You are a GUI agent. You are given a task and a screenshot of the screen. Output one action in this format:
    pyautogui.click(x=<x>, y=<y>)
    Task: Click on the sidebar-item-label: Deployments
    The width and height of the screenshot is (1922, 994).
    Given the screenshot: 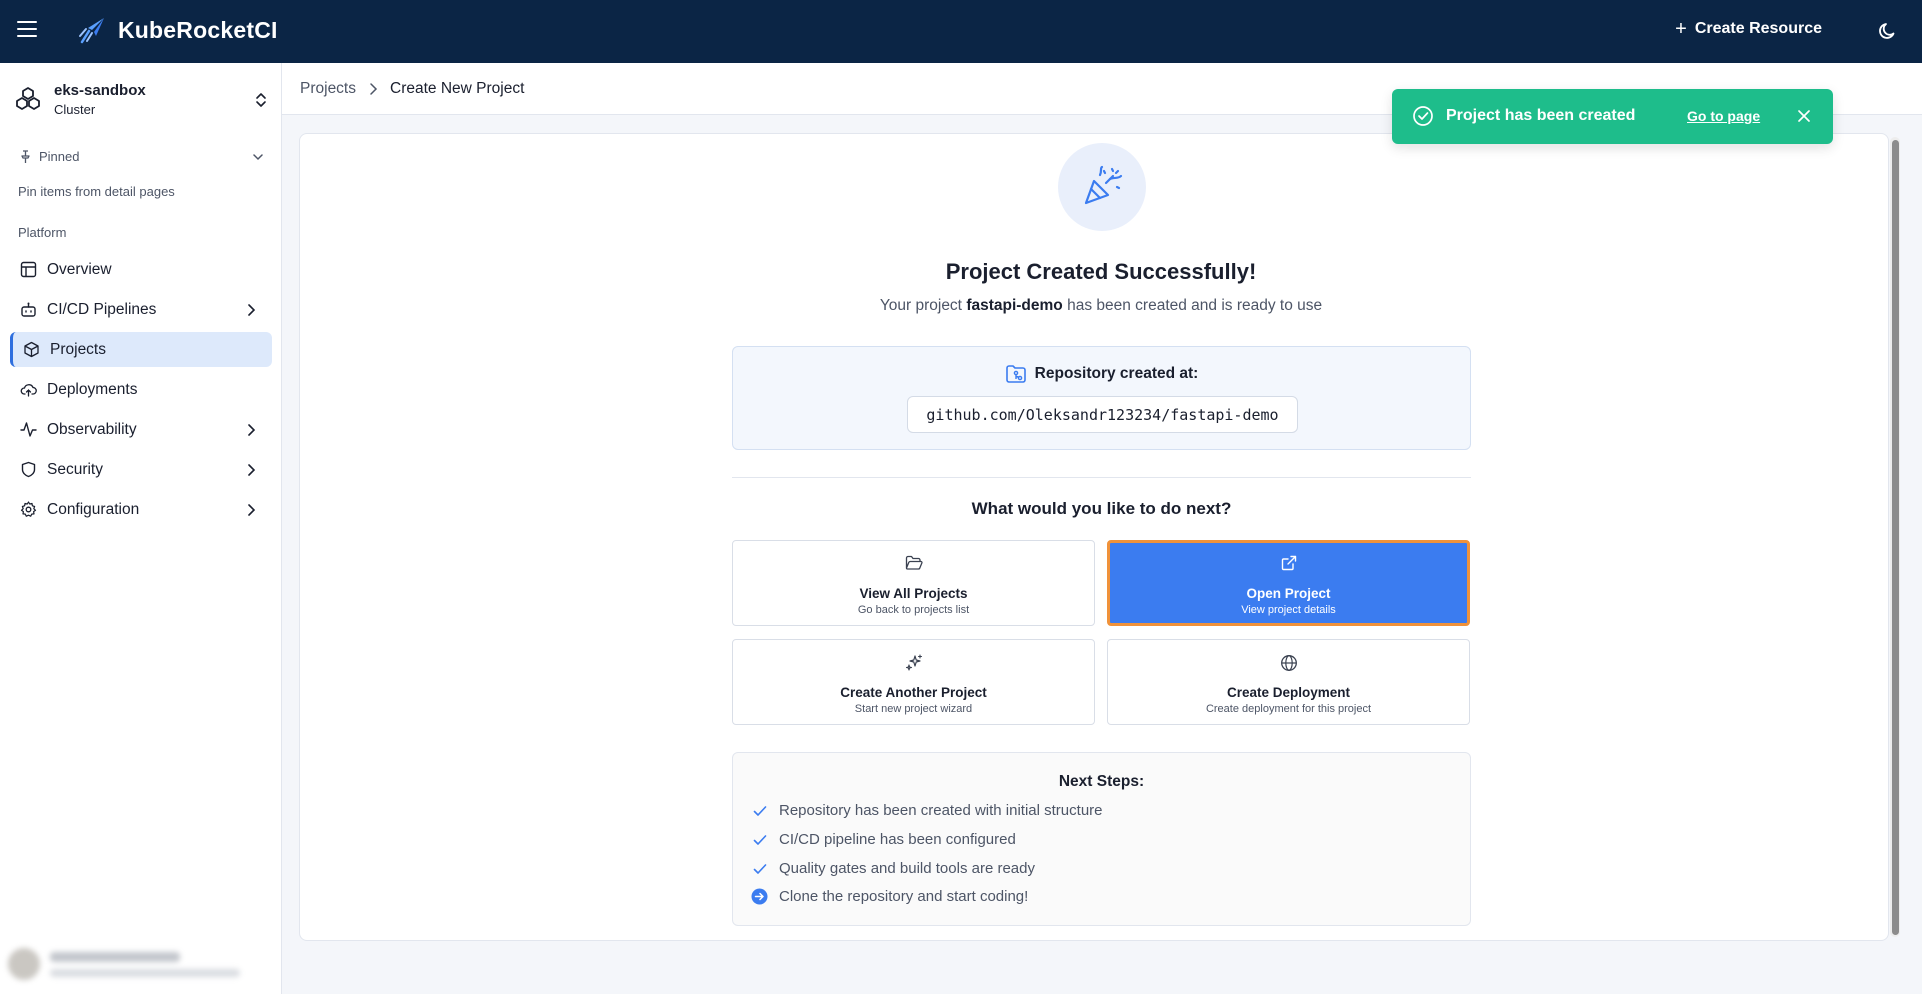 What is the action you would take?
    pyautogui.click(x=92, y=389)
    